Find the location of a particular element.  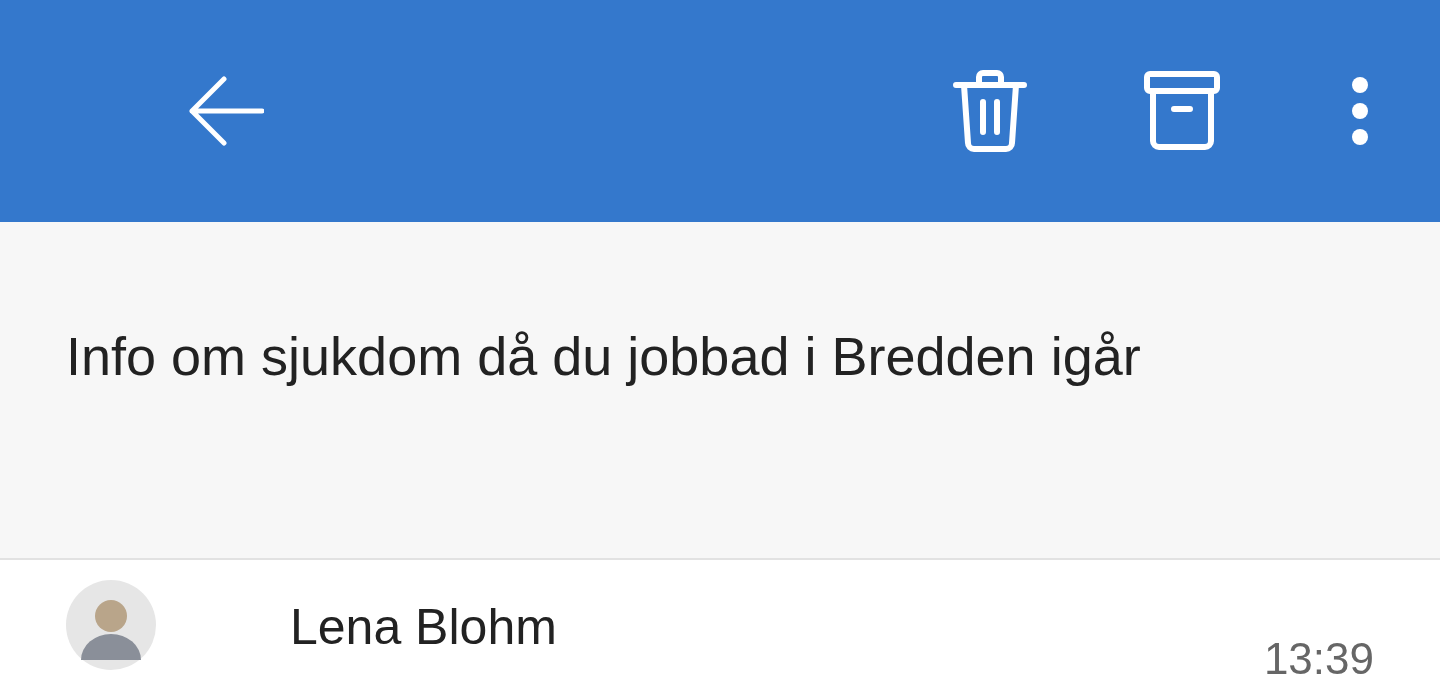

archive-box-icon is located at coordinates (1182, 111).